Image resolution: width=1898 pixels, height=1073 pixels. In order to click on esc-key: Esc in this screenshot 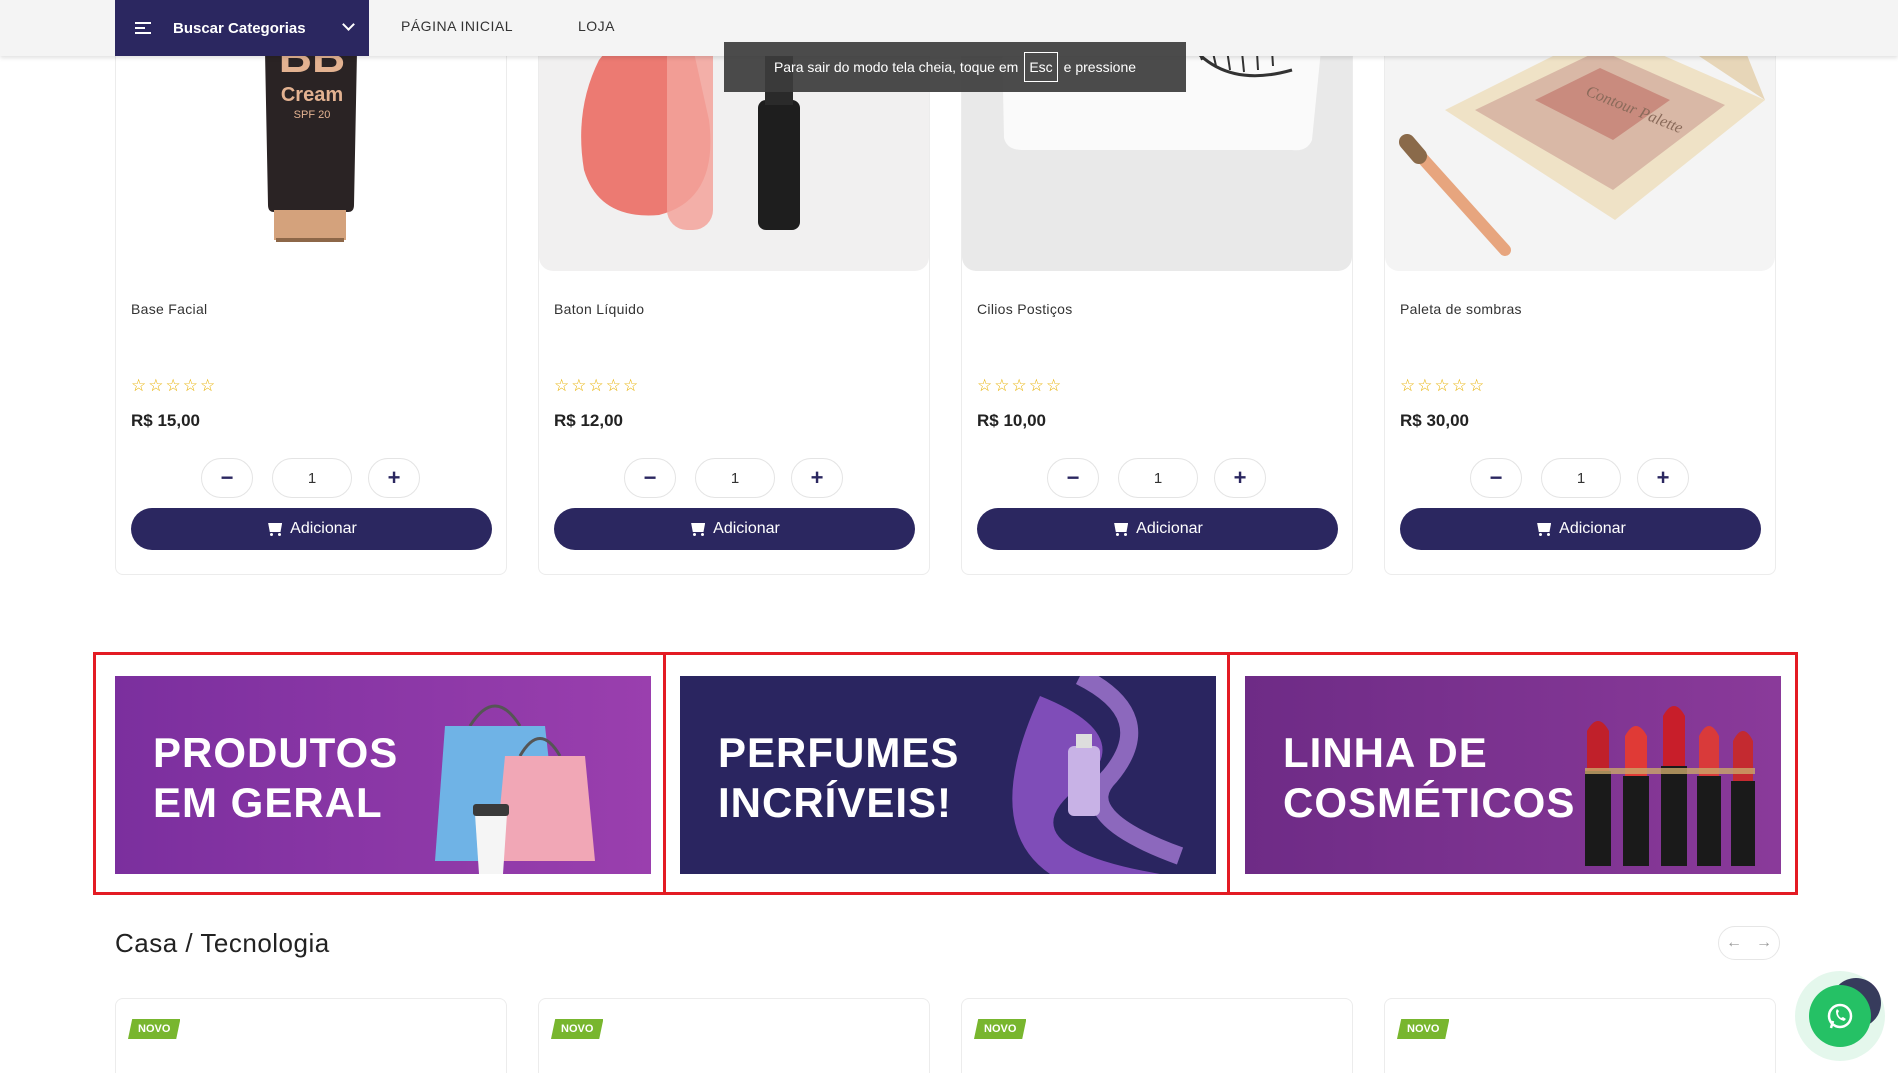, I will do `click(1041, 67)`.